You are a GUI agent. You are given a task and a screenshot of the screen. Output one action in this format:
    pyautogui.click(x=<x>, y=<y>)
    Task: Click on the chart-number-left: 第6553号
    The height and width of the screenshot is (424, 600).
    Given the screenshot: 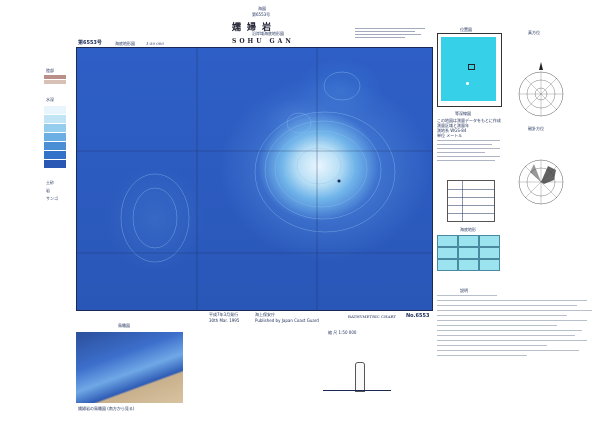 What is the action you would take?
    pyautogui.click(x=90, y=43)
    